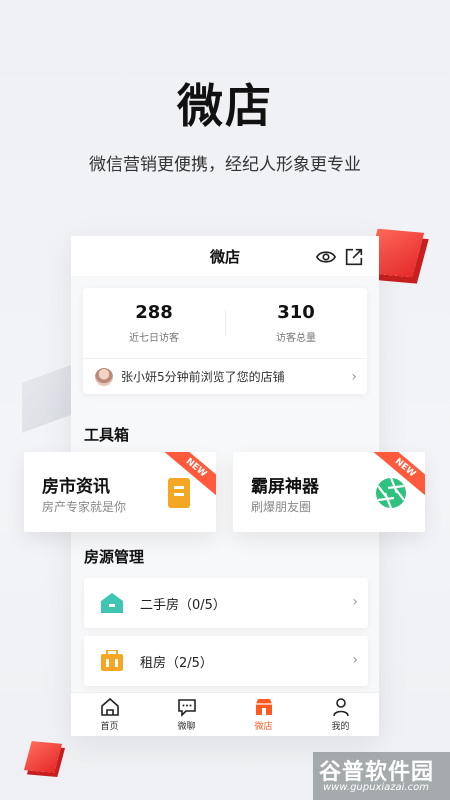  What do you see at coordinates (179, 493) in the screenshot?
I see `document-icon` at bounding box center [179, 493].